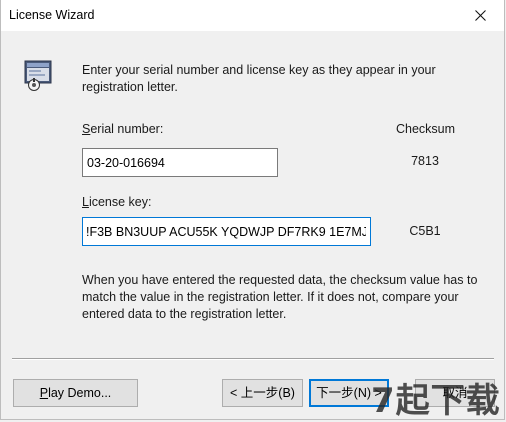  I want to click on window-title: License Wizard, so click(52, 15).